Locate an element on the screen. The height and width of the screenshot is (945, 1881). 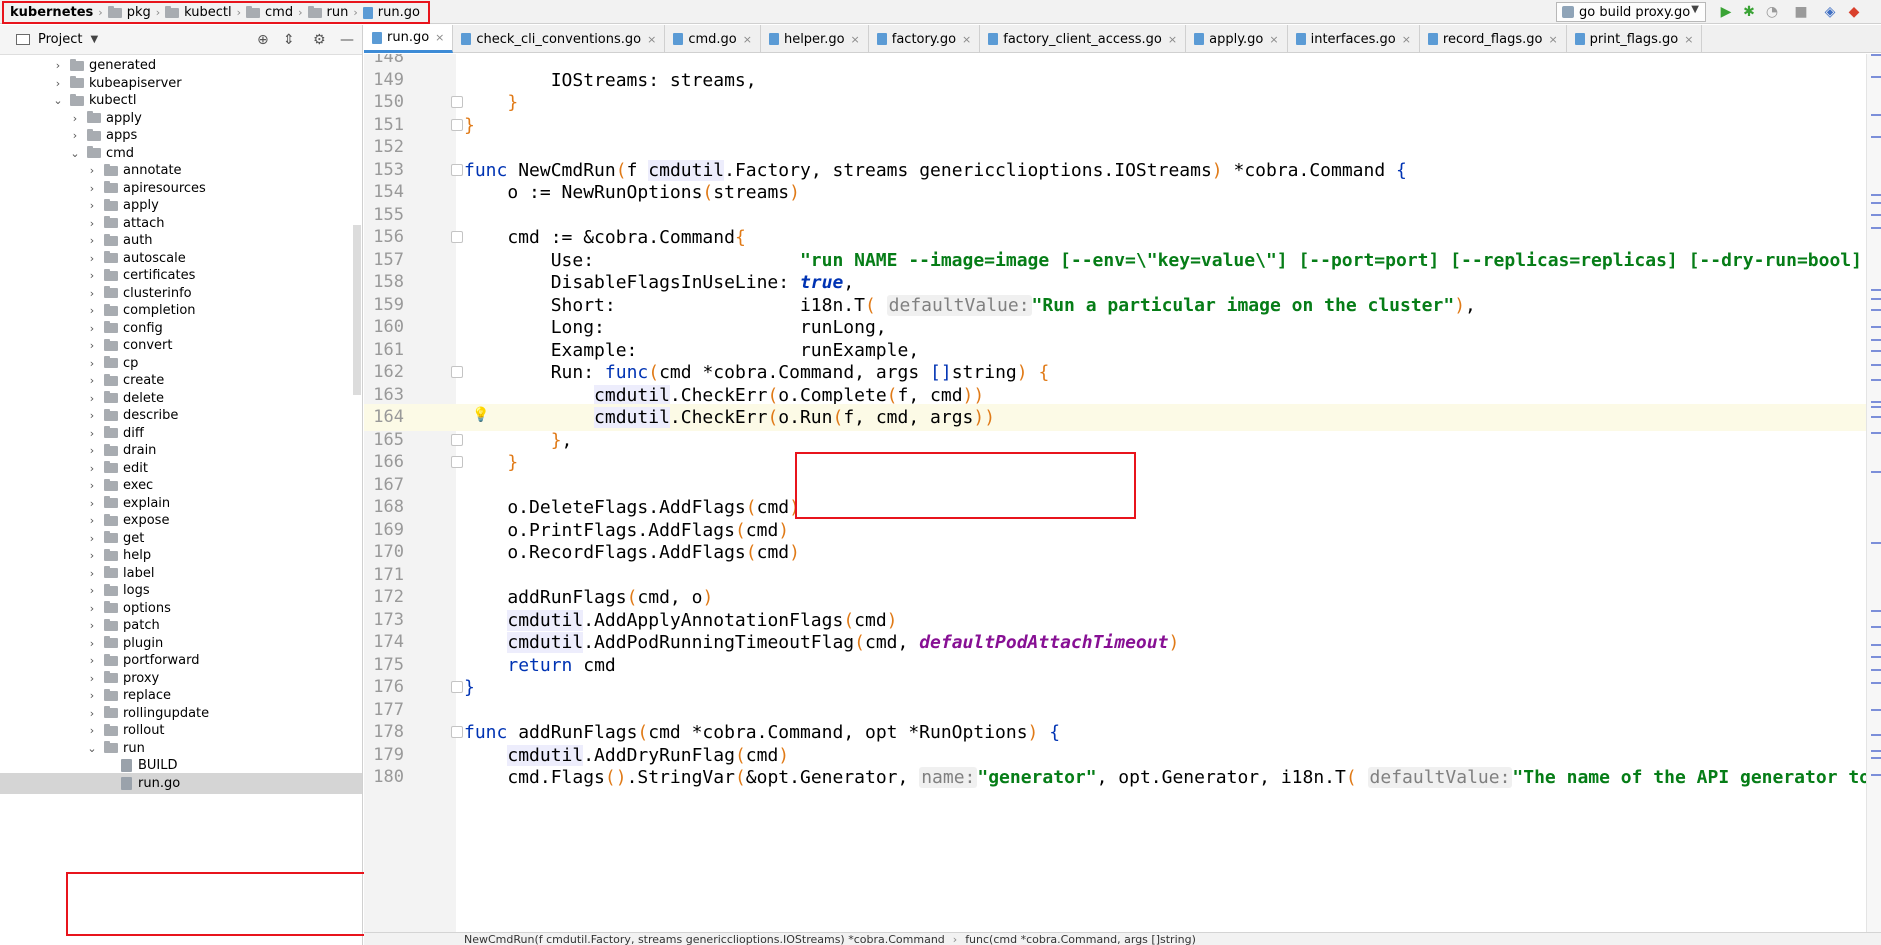
stop-icon: ■ is located at coordinates (1801, 12).